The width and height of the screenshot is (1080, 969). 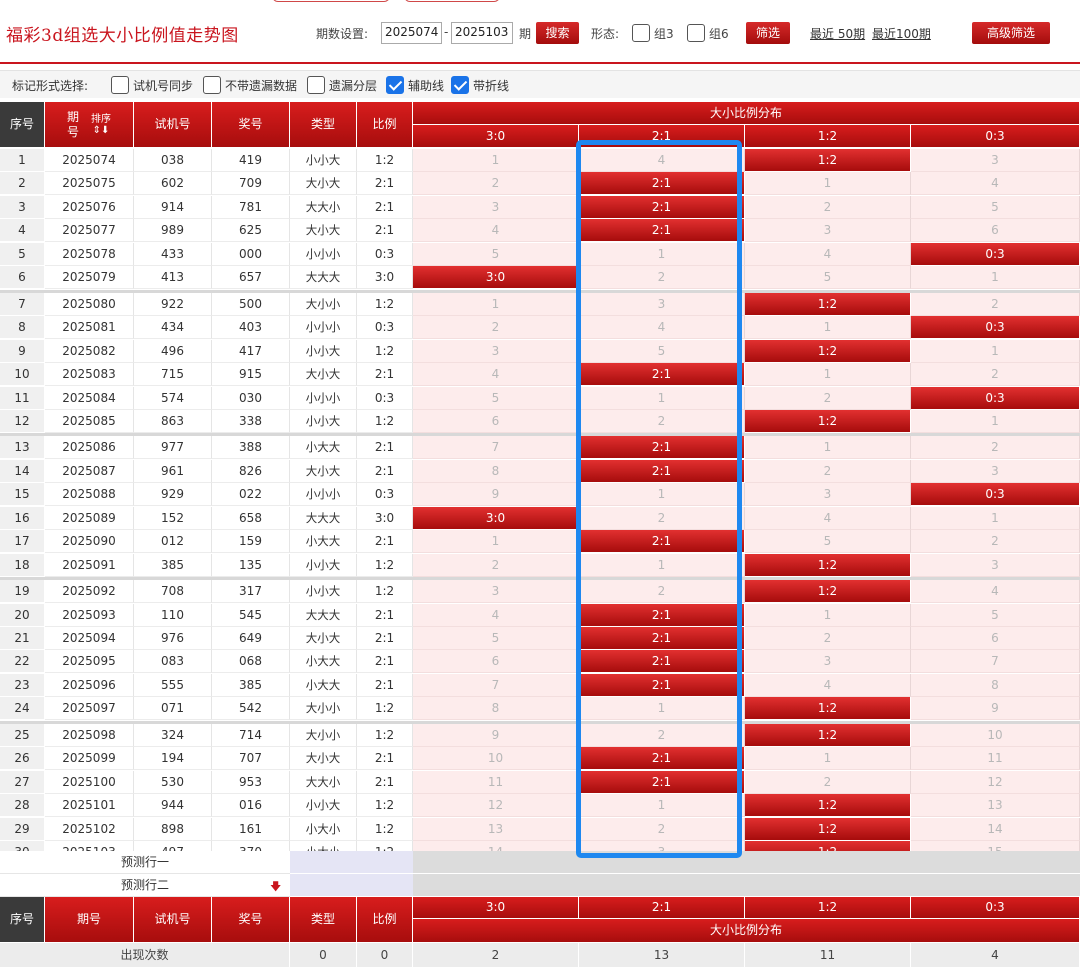 I want to click on table-row: 23 2025096 555 385 小大大 2:1 7 2:1 4 8, so click(x=540, y=685).